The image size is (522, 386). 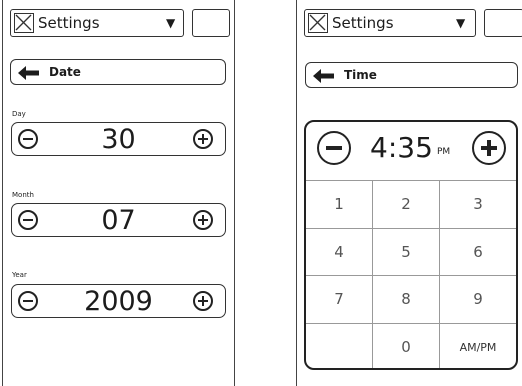 I want to click on key-9: 9, so click(x=478, y=300).